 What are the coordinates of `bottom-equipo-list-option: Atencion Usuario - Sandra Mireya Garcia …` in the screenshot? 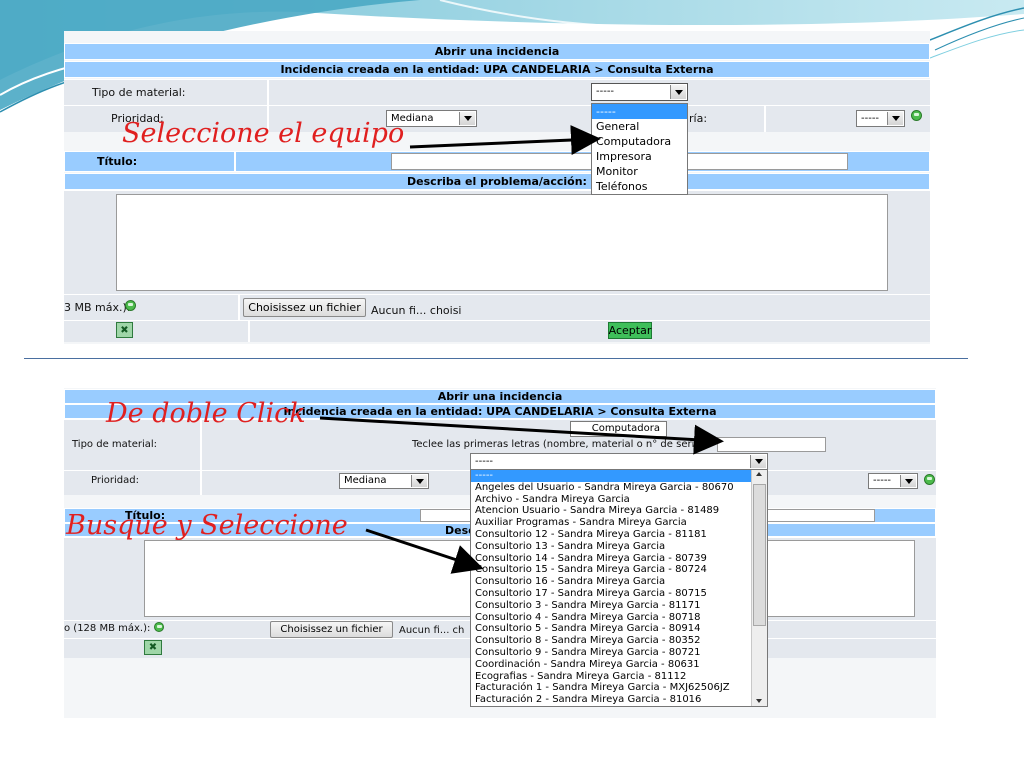 It's located at (611, 511).